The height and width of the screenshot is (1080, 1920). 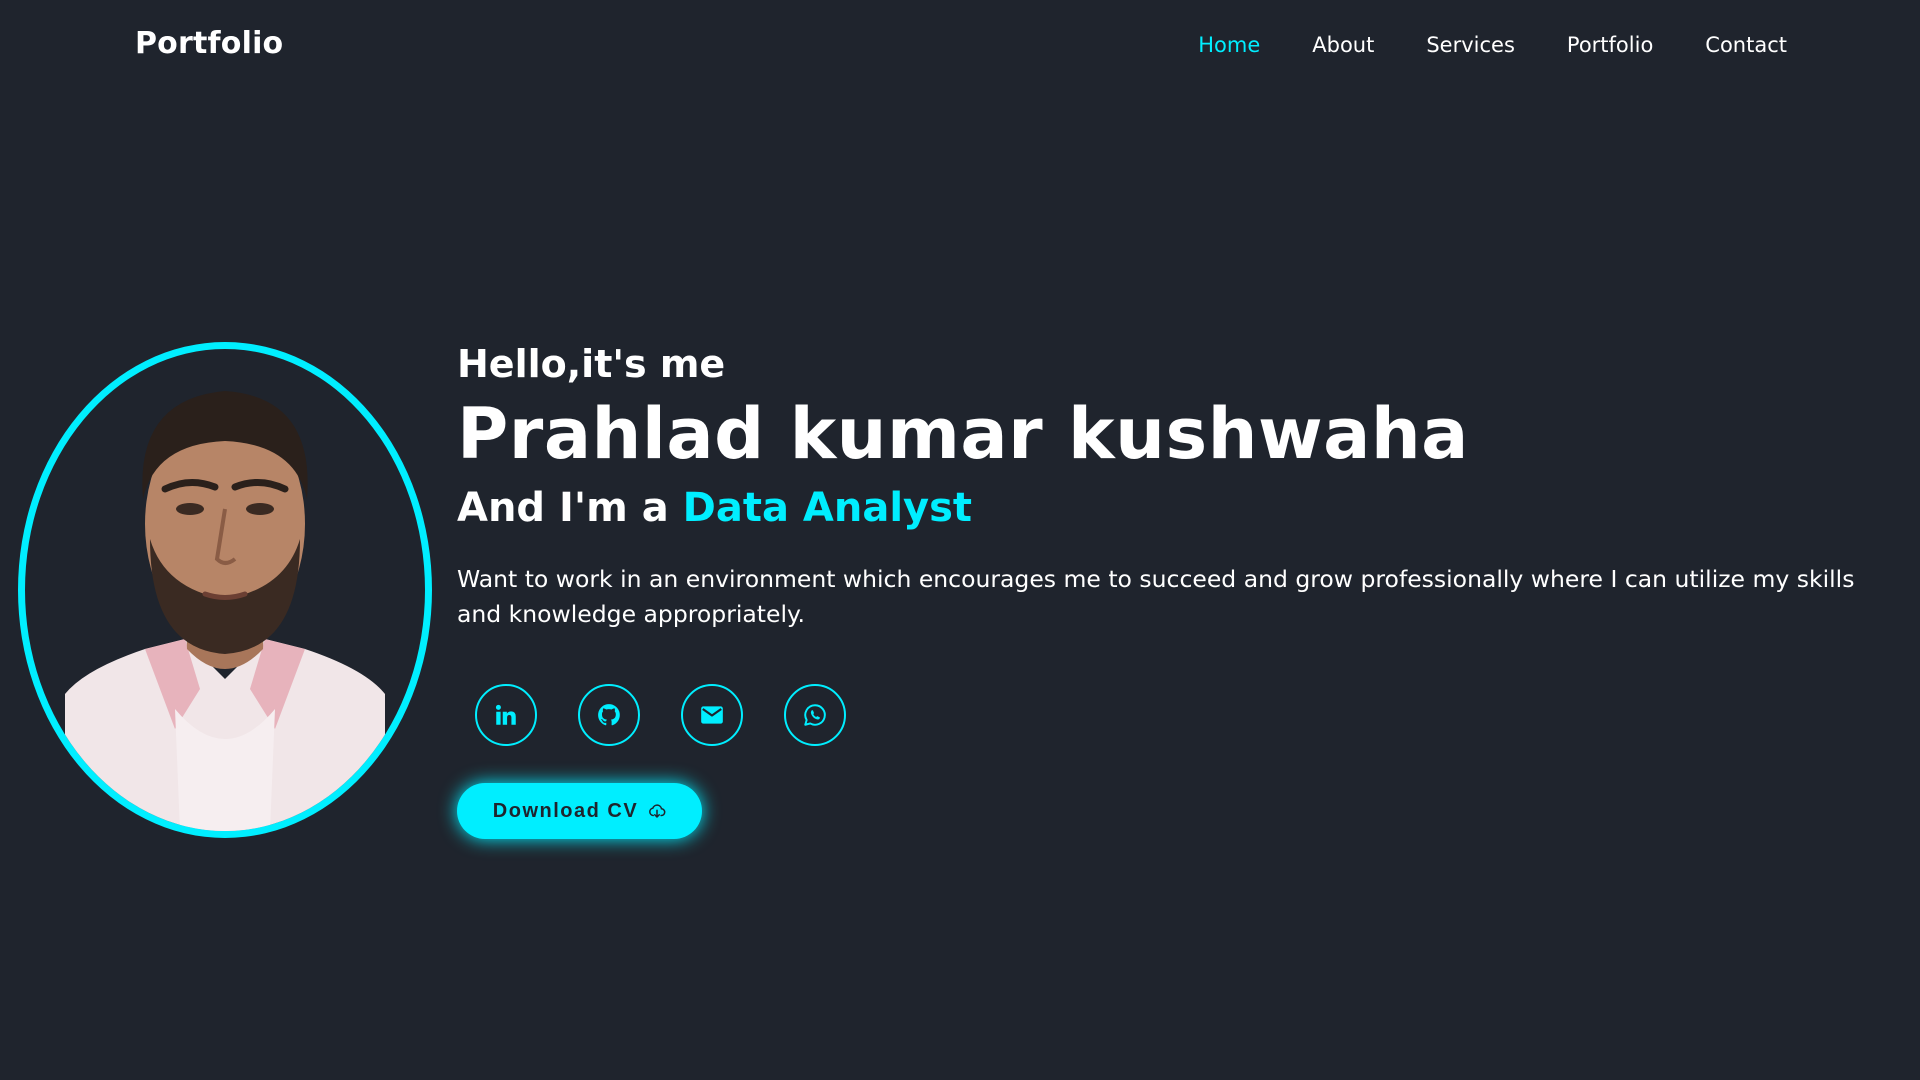 I want to click on github-button, so click(x=609, y=715).